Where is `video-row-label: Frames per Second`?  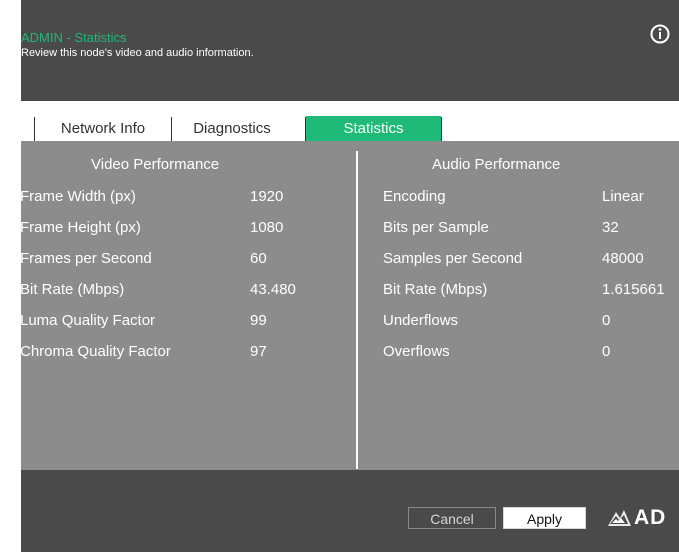 video-row-label: Frames per Second is located at coordinates (86, 258).